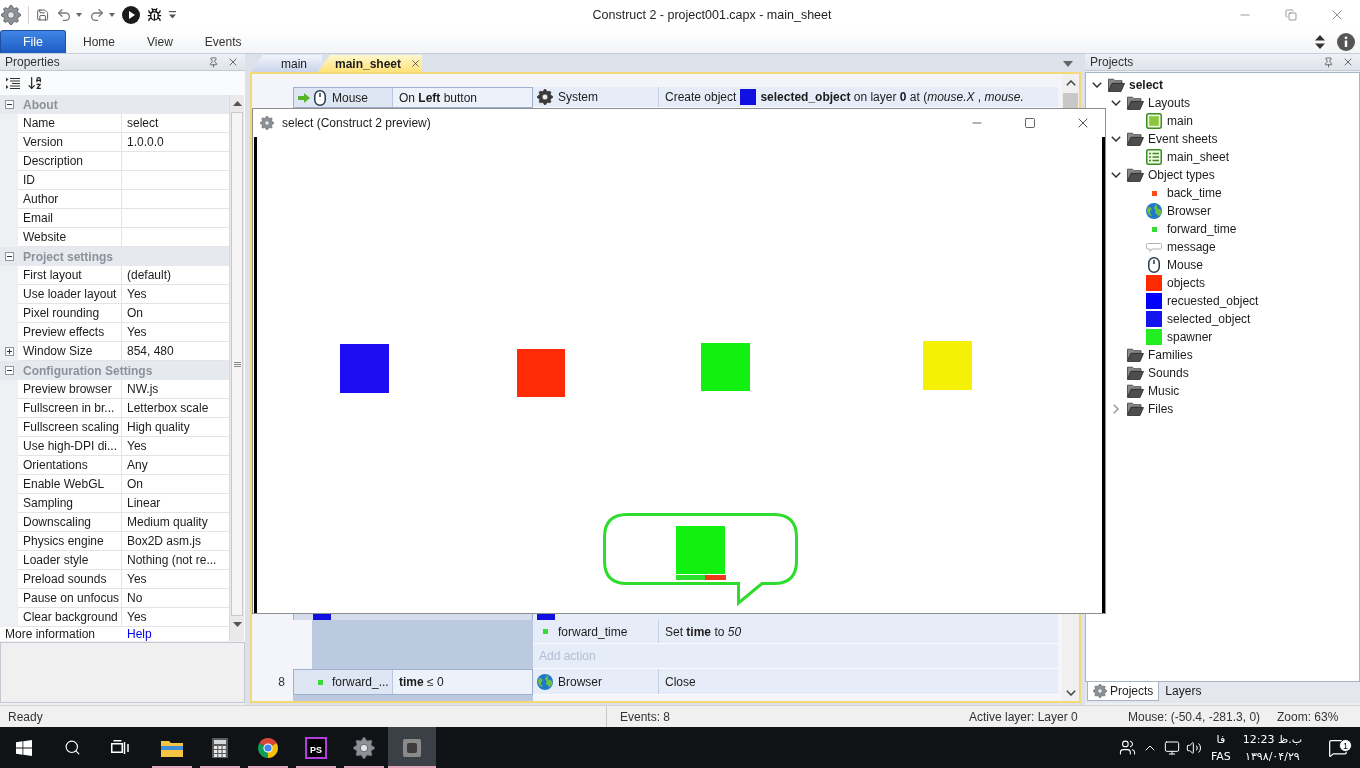  What do you see at coordinates (1185, 265) in the screenshot?
I see `tree-item: Mouse` at bounding box center [1185, 265].